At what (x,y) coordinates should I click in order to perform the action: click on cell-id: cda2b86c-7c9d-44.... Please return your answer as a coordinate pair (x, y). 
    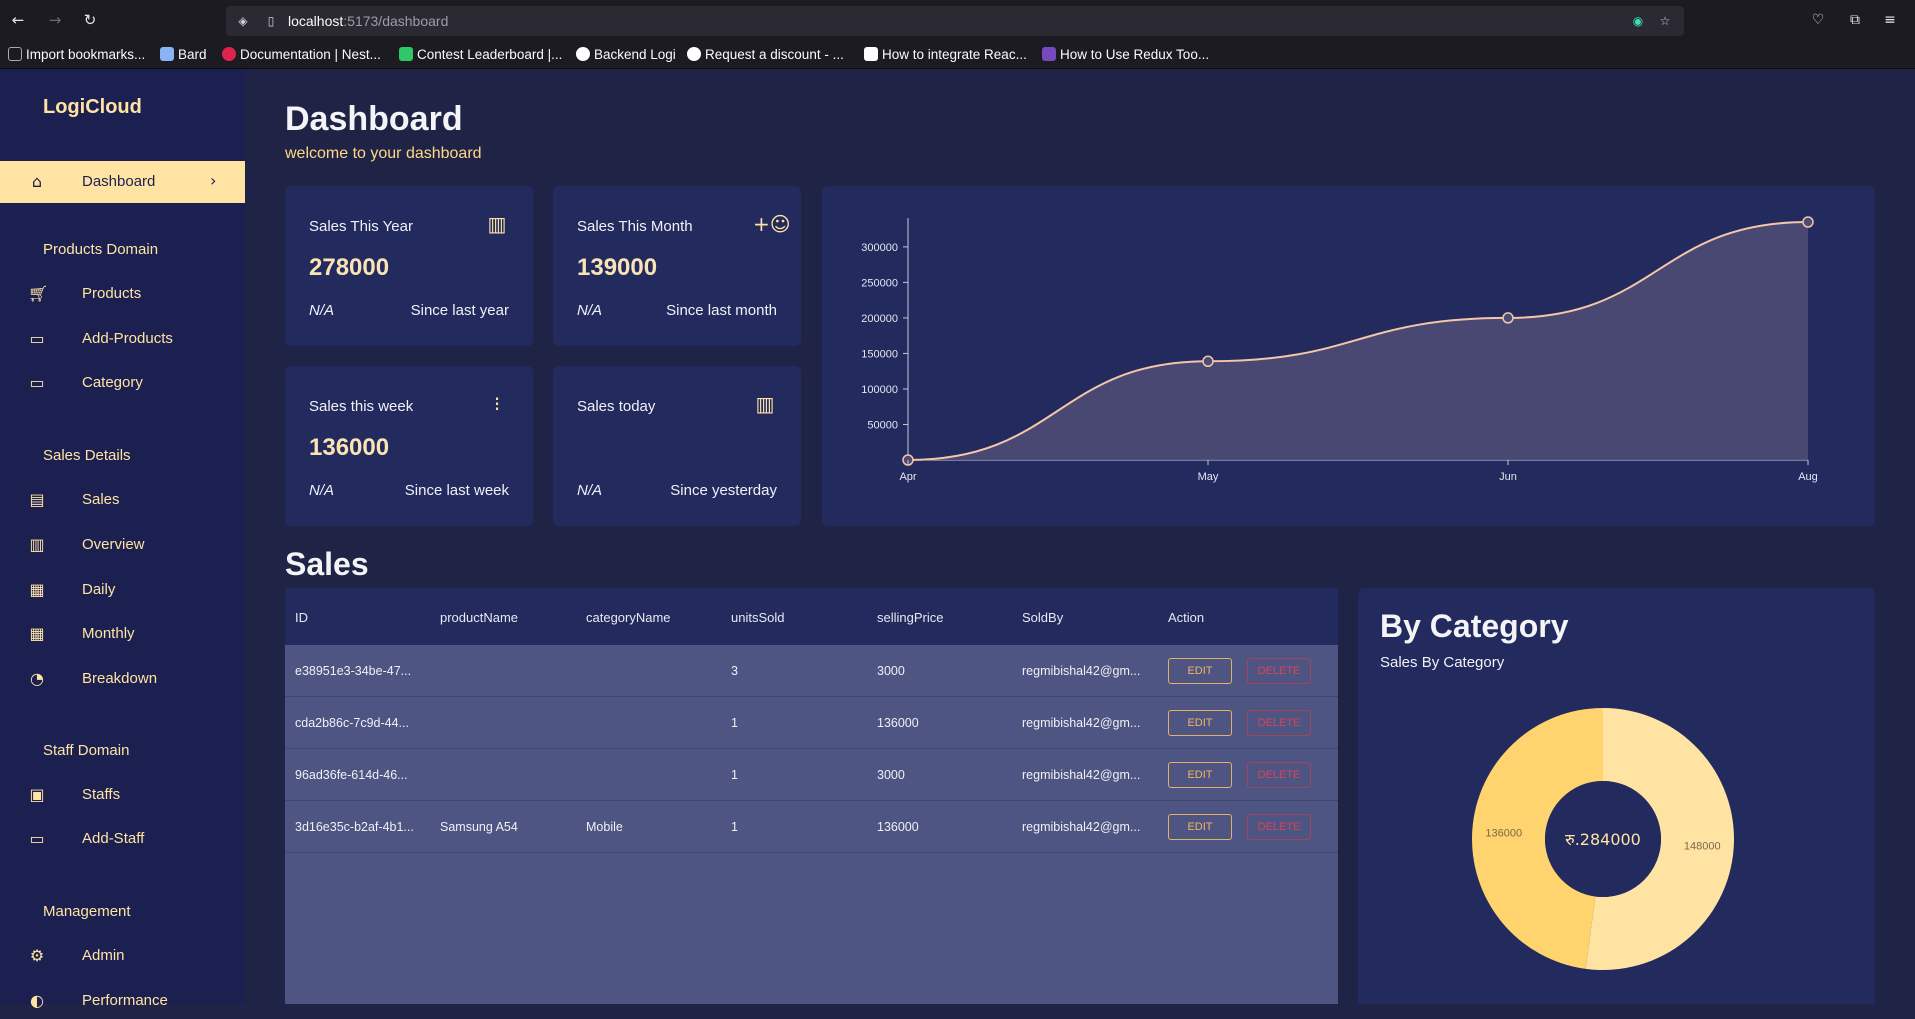
    Looking at the image, I should click on (352, 723).